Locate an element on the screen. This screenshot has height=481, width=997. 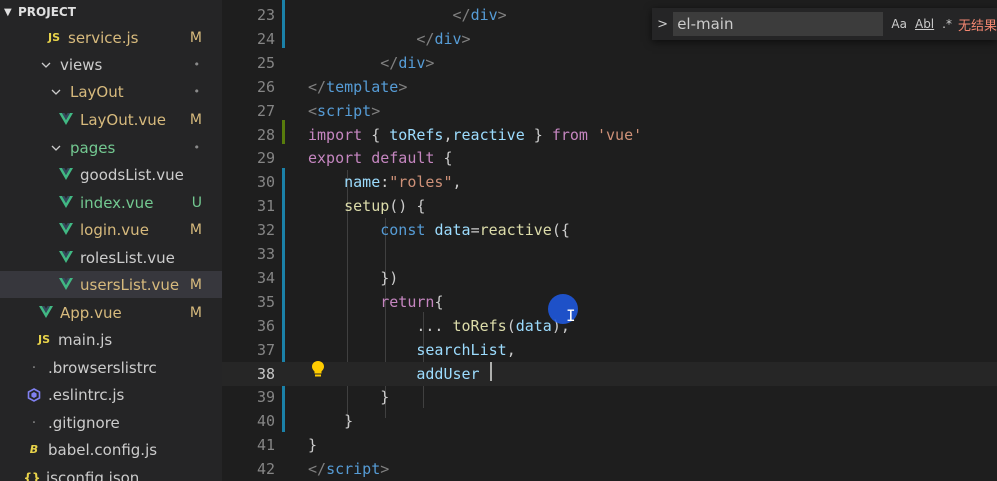
tree-item: · .browserslistrc is located at coordinates (111, 367).